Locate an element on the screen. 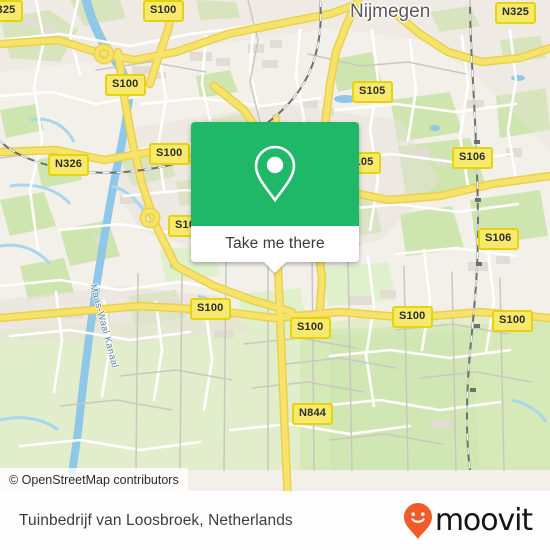  location-title: Tuinbedrijf van Loosbroek, Netherlands is located at coordinates (156, 520).